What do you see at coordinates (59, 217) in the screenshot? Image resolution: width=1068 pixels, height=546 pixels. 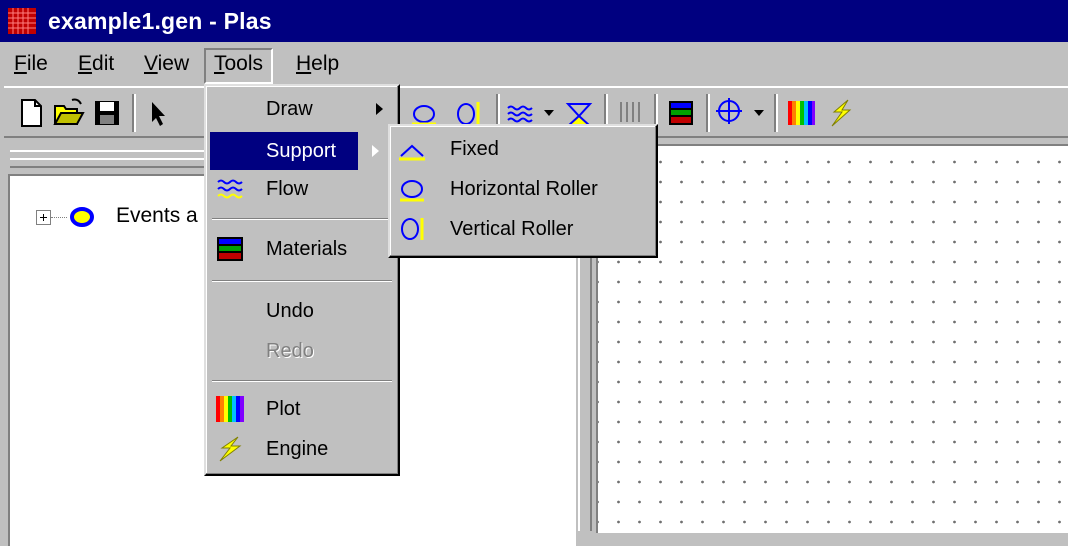 I see `tree-connector` at bounding box center [59, 217].